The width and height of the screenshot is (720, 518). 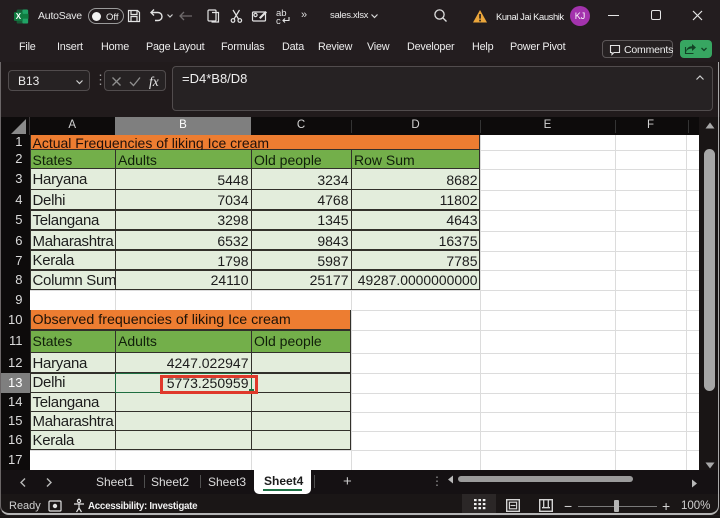 What do you see at coordinates (19, 16) in the screenshot?
I see `svg-text: X` at bounding box center [19, 16].